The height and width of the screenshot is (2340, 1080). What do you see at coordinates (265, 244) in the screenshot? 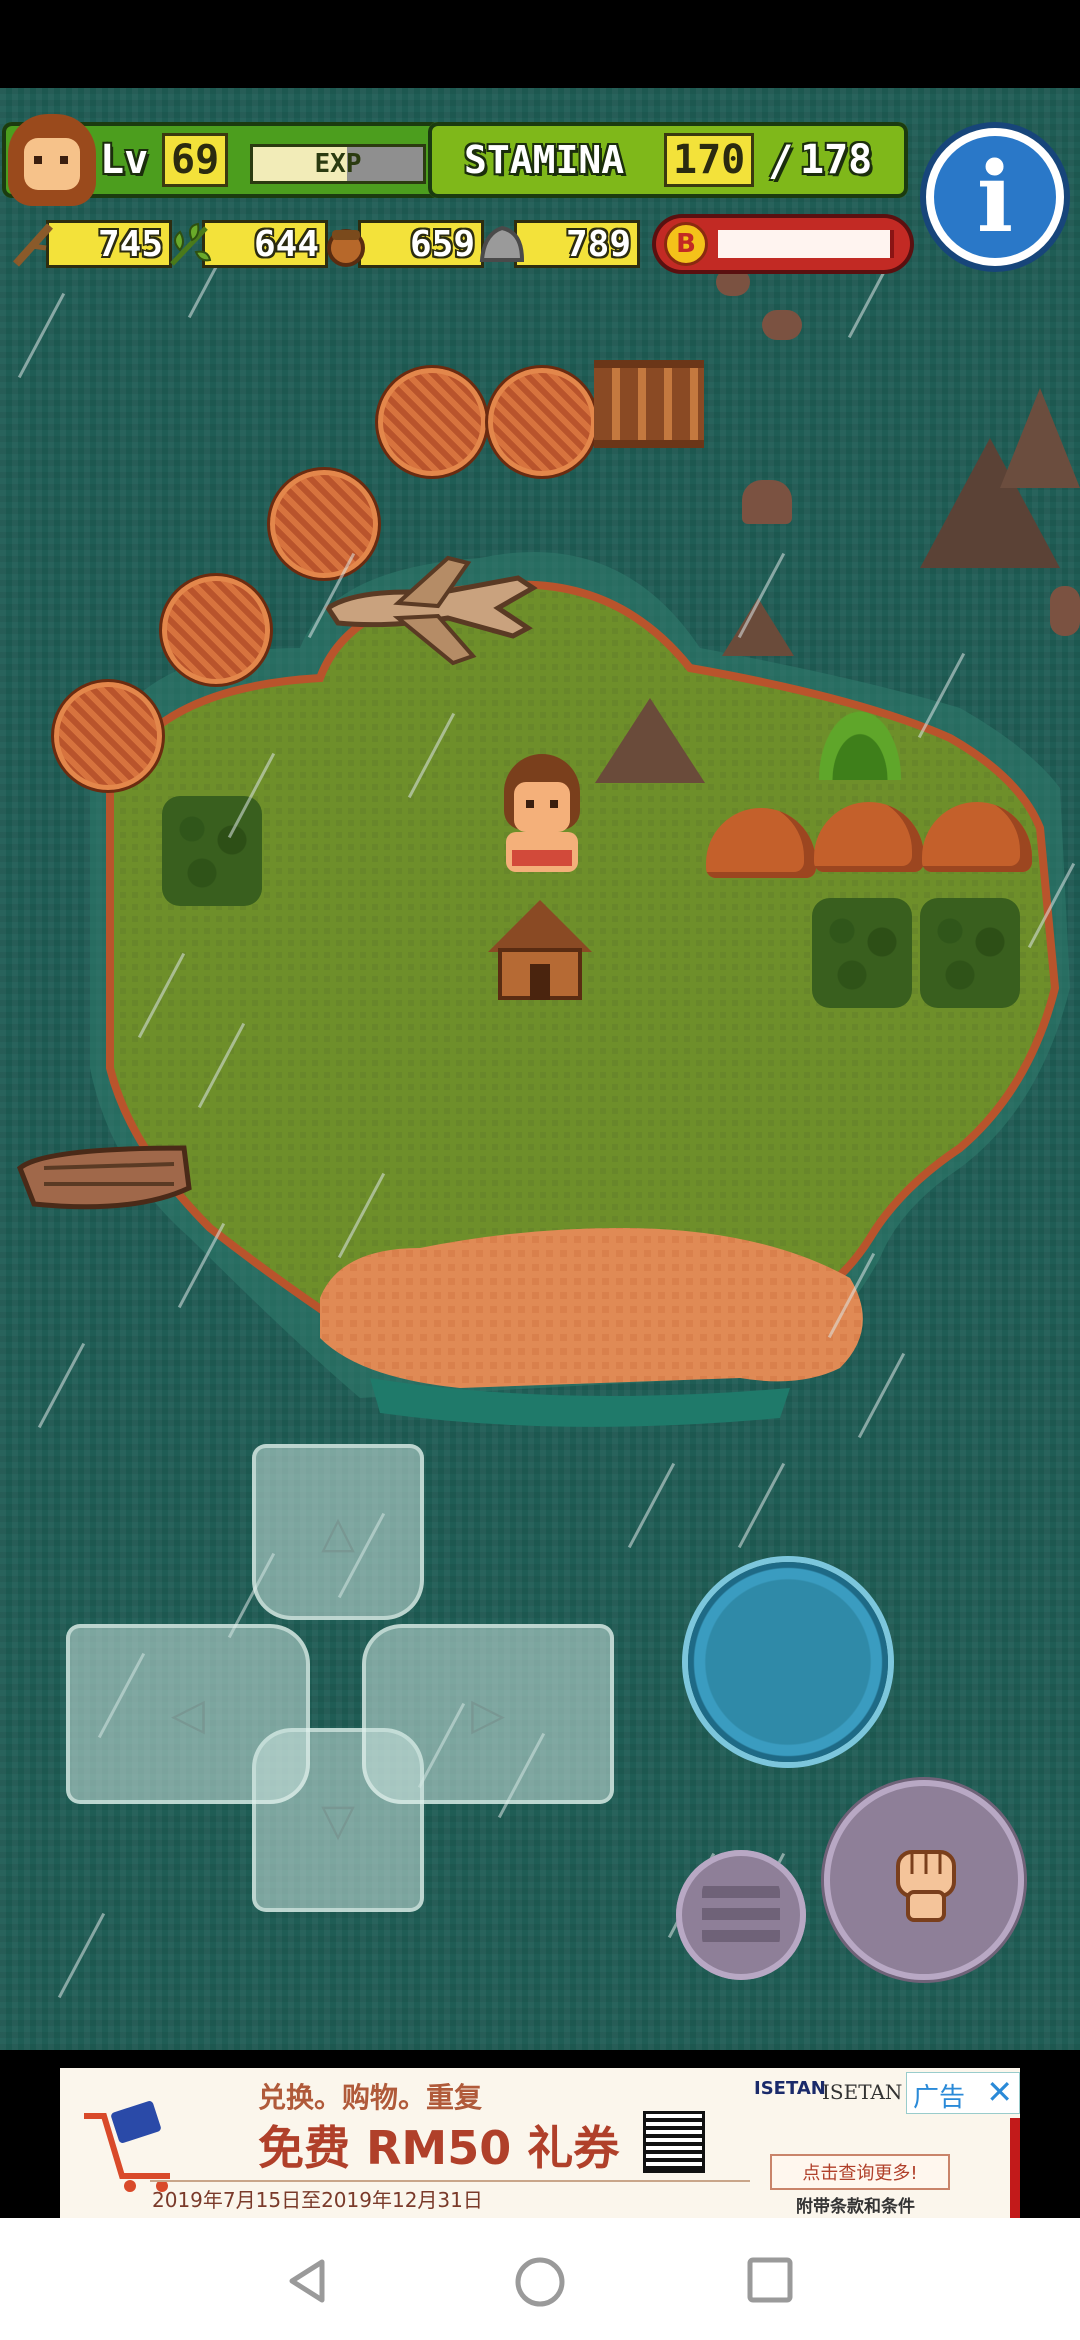
I see `leaf-count: 644` at bounding box center [265, 244].